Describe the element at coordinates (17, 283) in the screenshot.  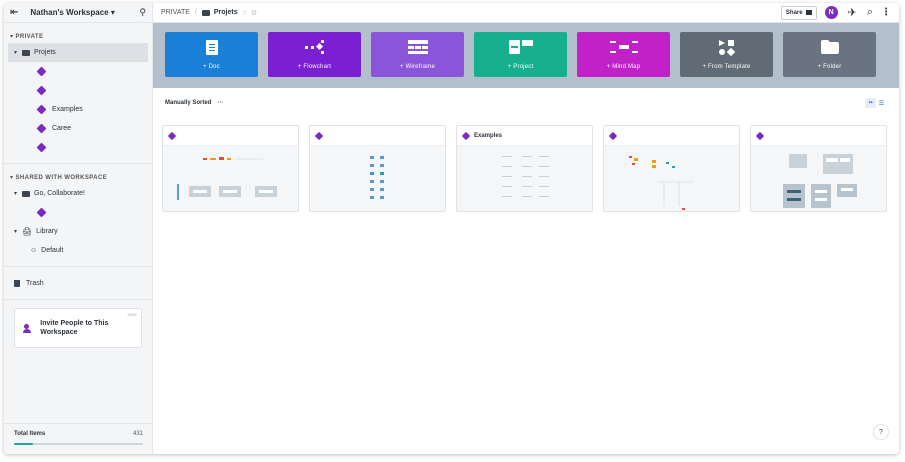
I see `trash-icon` at that location.